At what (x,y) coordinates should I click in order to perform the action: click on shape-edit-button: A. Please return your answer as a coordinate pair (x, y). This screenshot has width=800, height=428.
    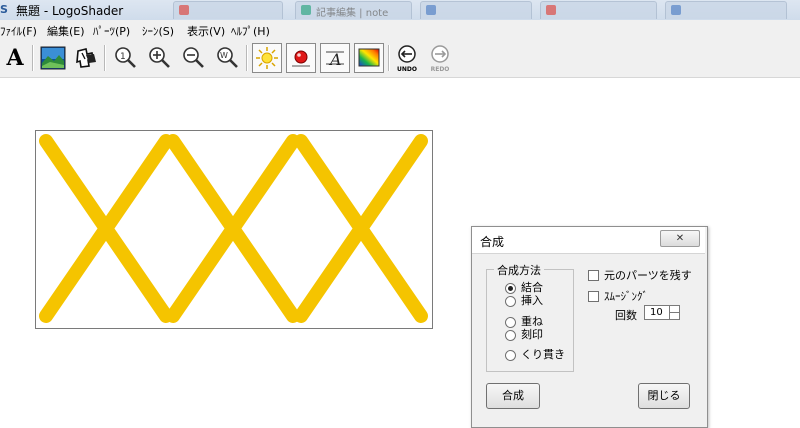
    Looking at the image, I should click on (335, 58).